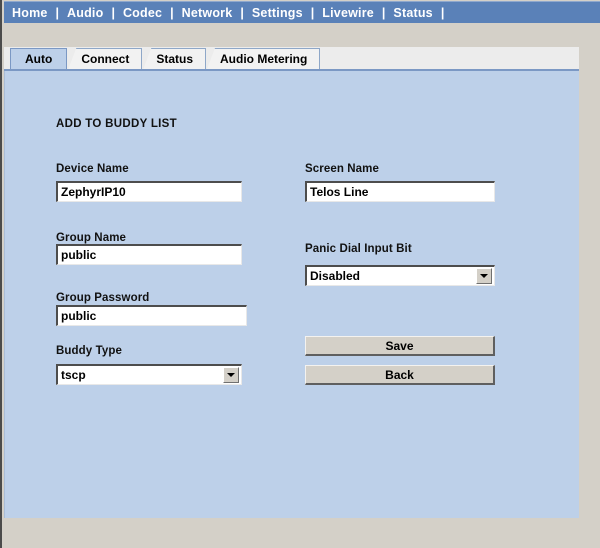 The image size is (600, 548). I want to click on nav-item-codec: Codec, so click(142, 13).